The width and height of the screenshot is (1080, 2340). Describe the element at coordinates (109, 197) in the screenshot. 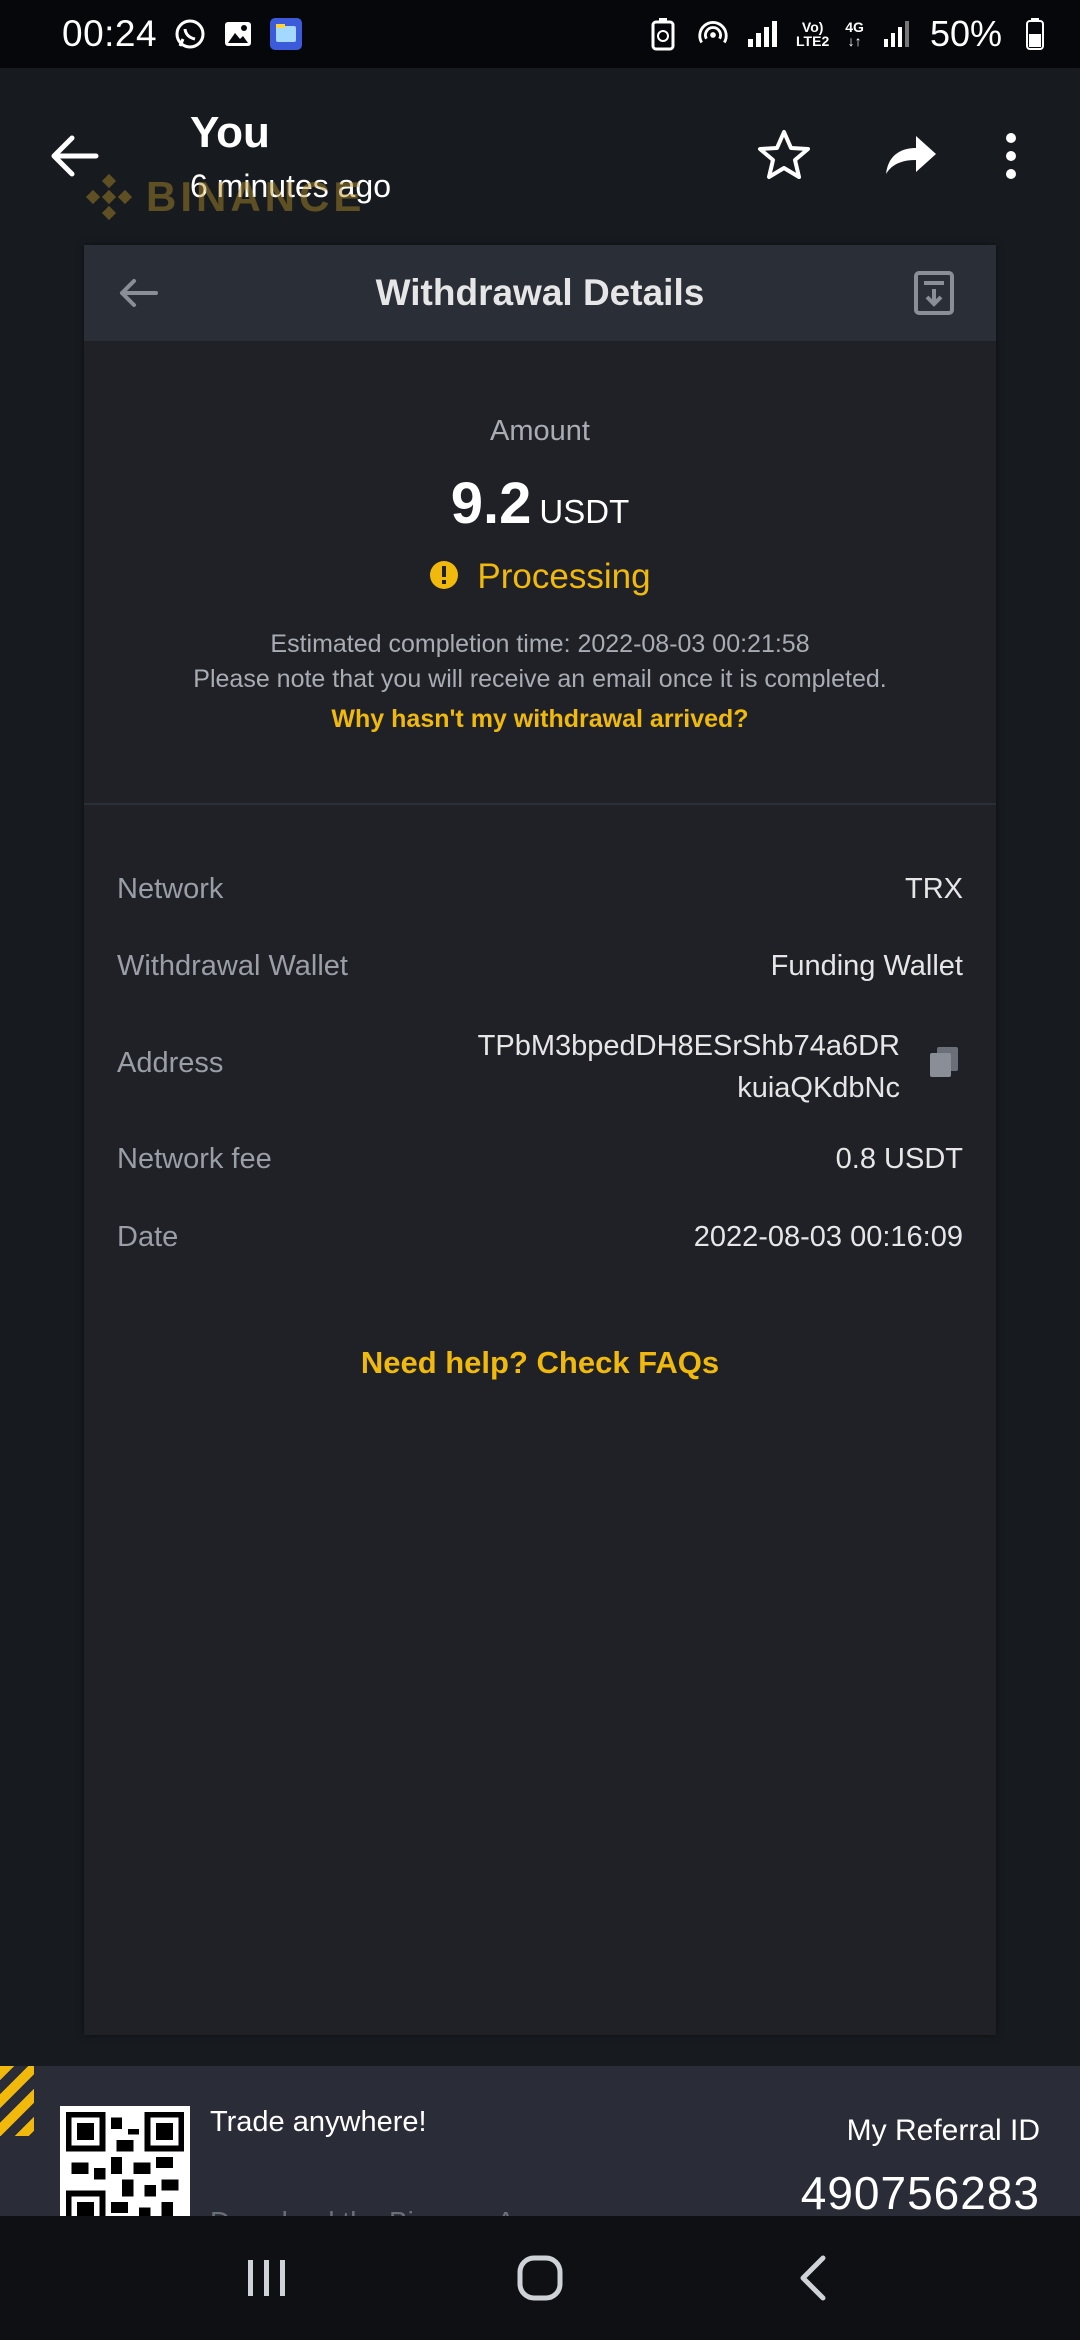

I see `binance-logo-icon` at that location.